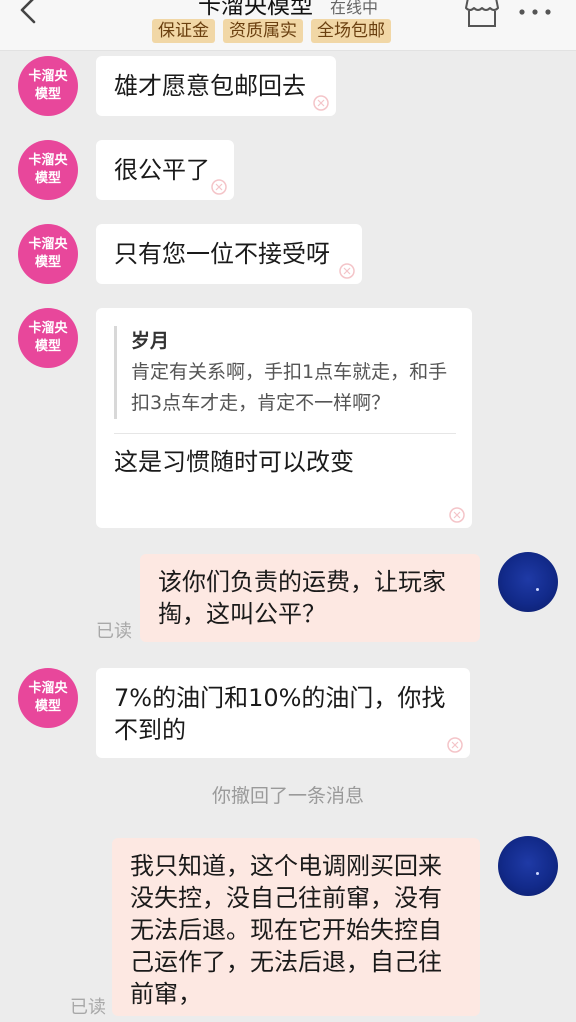  I want to click on quote-divider, so click(285, 433).